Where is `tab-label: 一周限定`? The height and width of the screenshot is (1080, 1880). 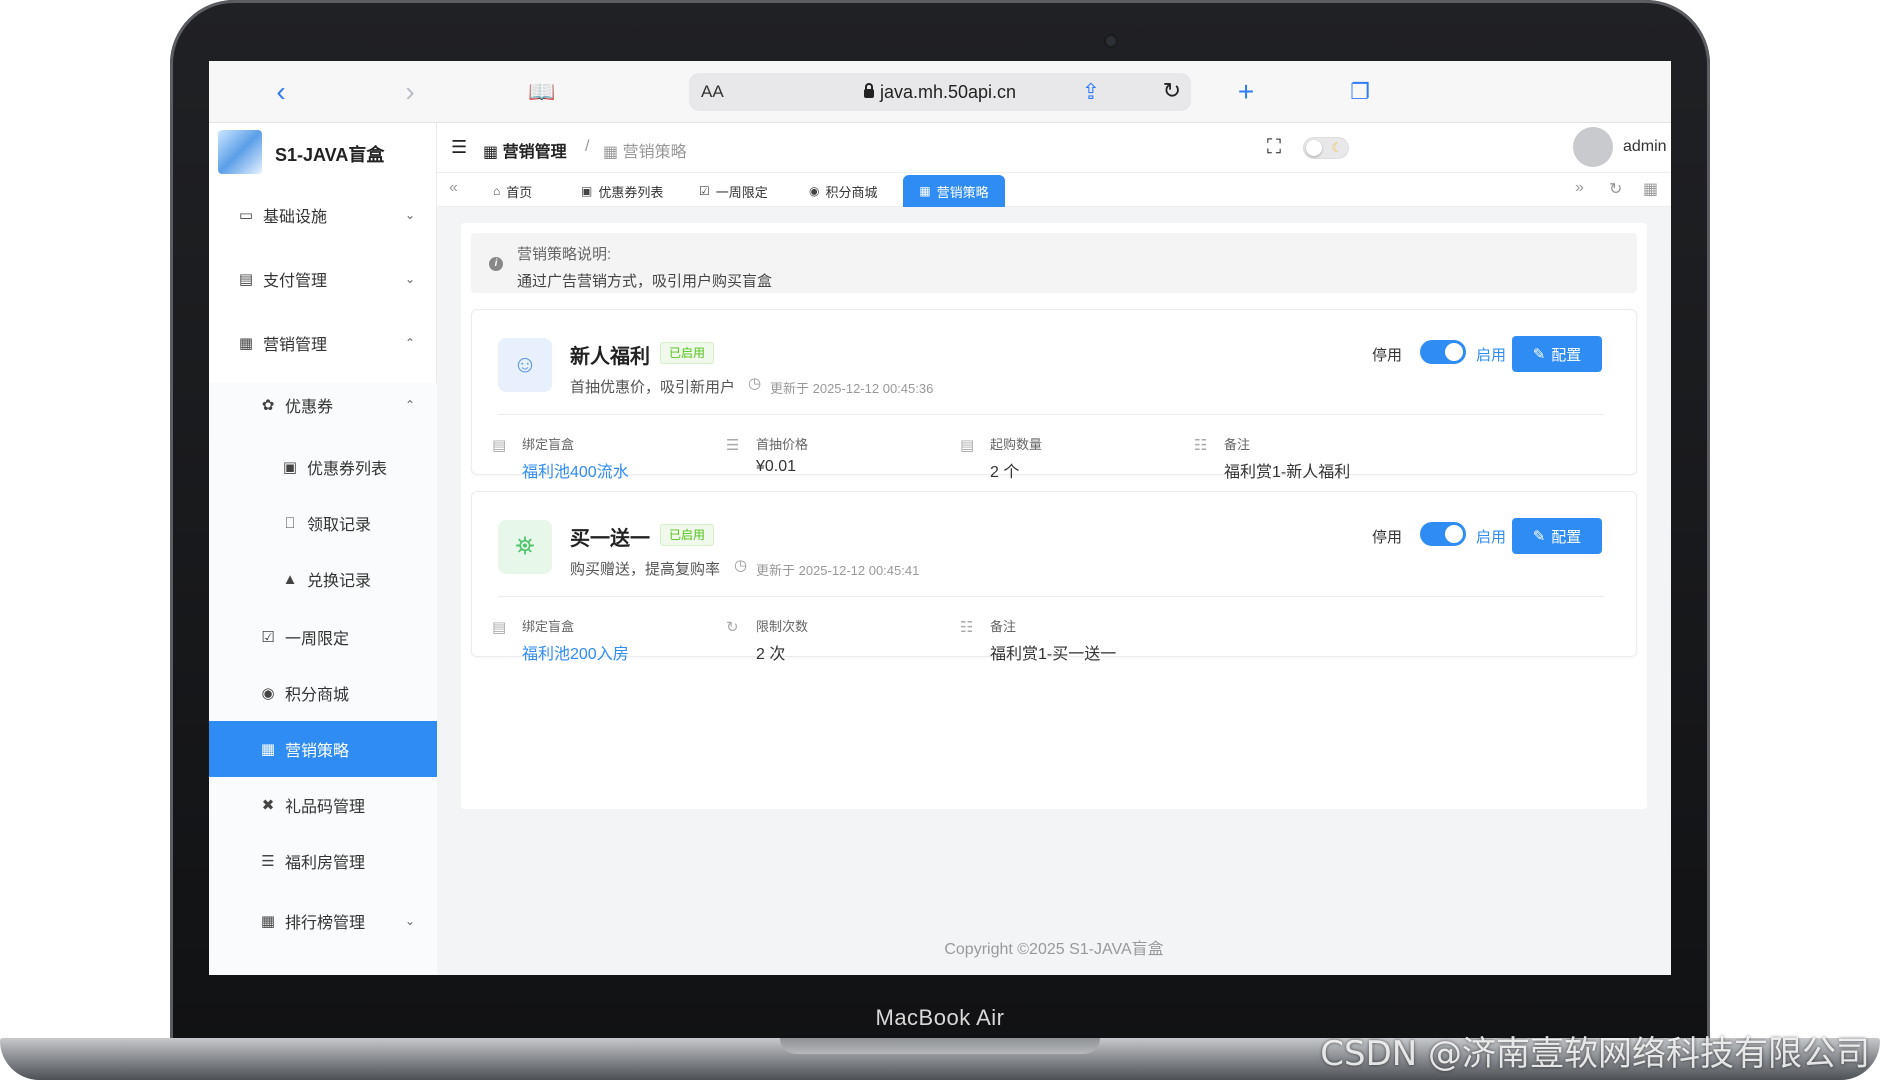
tab-label: 一周限定 is located at coordinates (741, 192).